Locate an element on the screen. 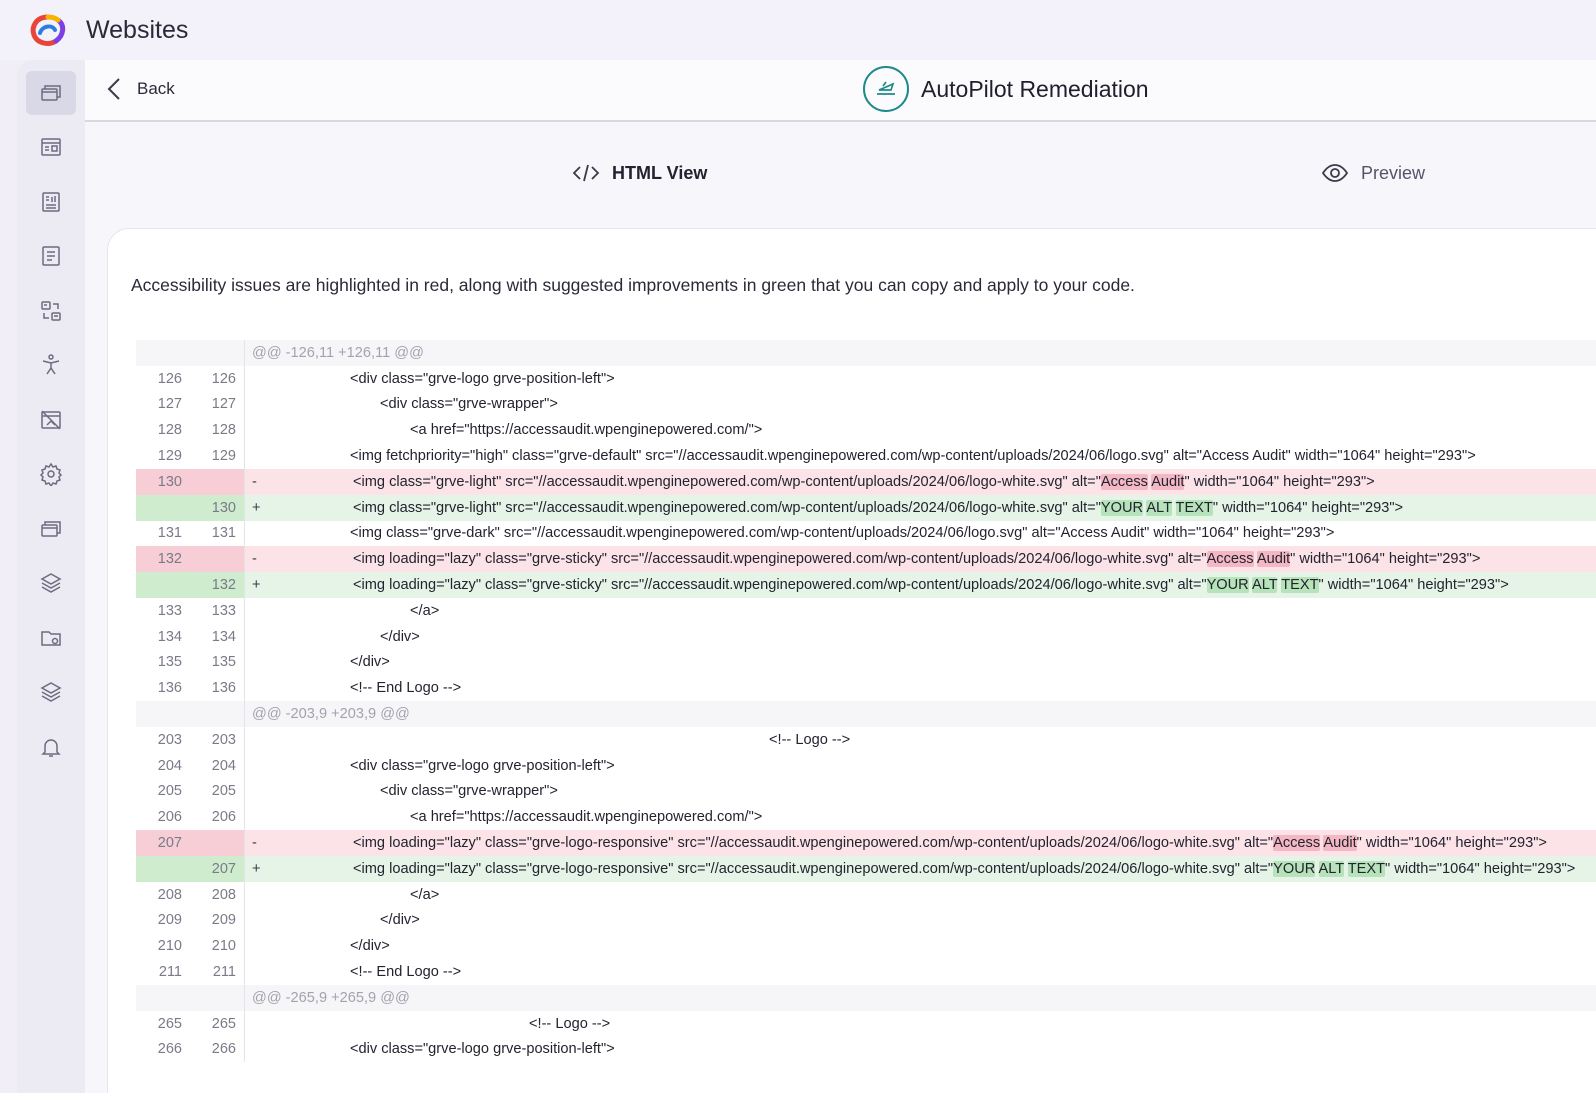 This screenshot has width=1596, height=1093. new-line-number: 203 is located at coordinates (223, 739).